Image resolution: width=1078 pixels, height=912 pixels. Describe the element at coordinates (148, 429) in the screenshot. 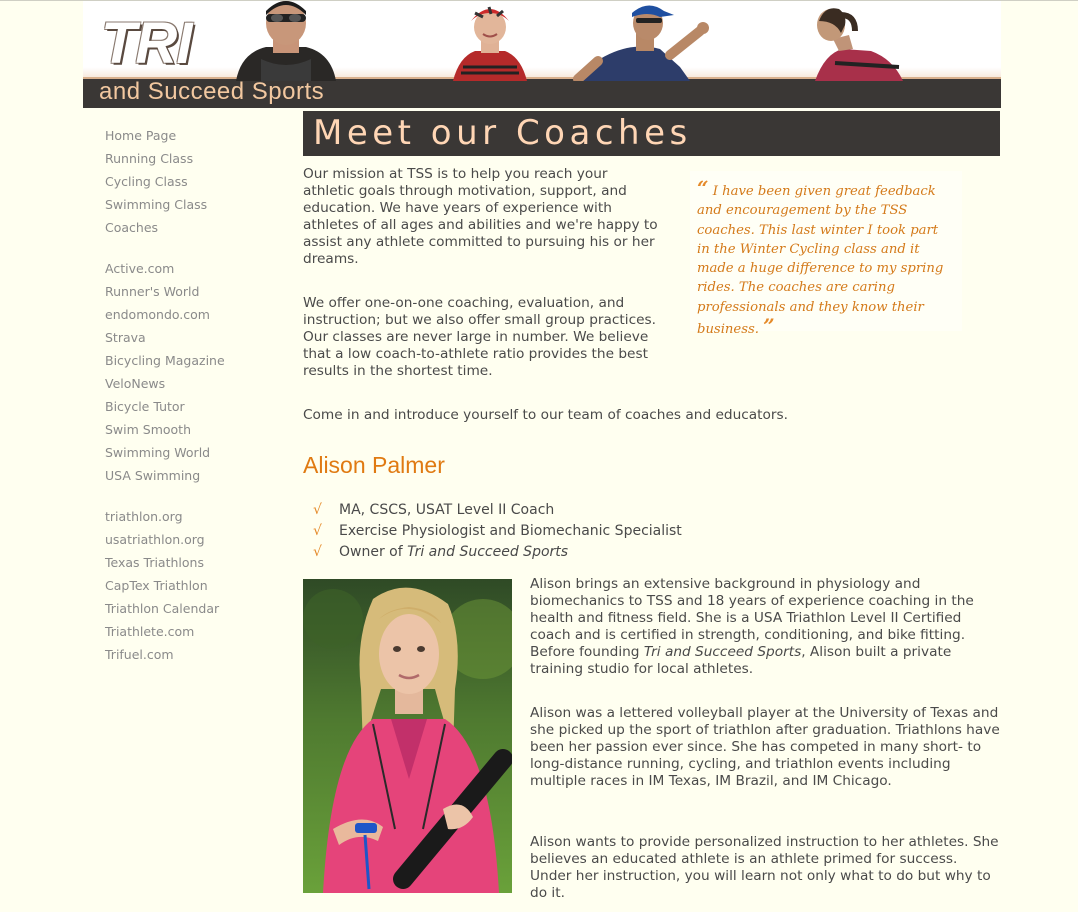

I see `sidebar-link-swim-smooth: Swim Smooth` at that location.